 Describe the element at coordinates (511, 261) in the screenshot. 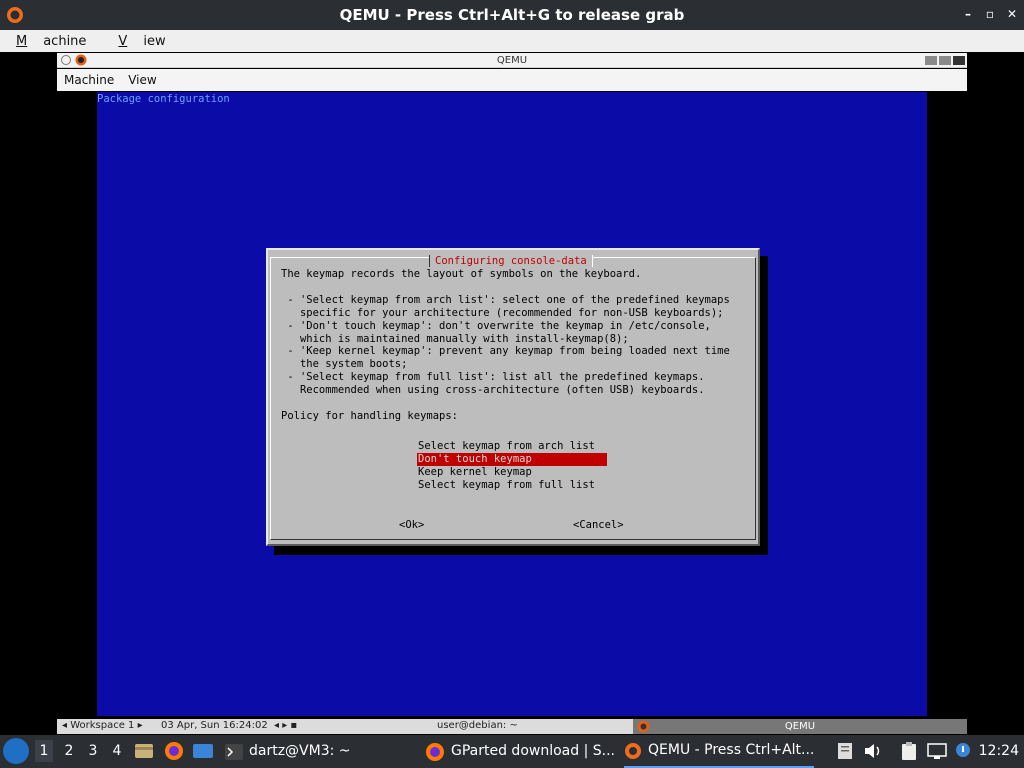

I see `dialog-title: Configuring console-data` at that location.